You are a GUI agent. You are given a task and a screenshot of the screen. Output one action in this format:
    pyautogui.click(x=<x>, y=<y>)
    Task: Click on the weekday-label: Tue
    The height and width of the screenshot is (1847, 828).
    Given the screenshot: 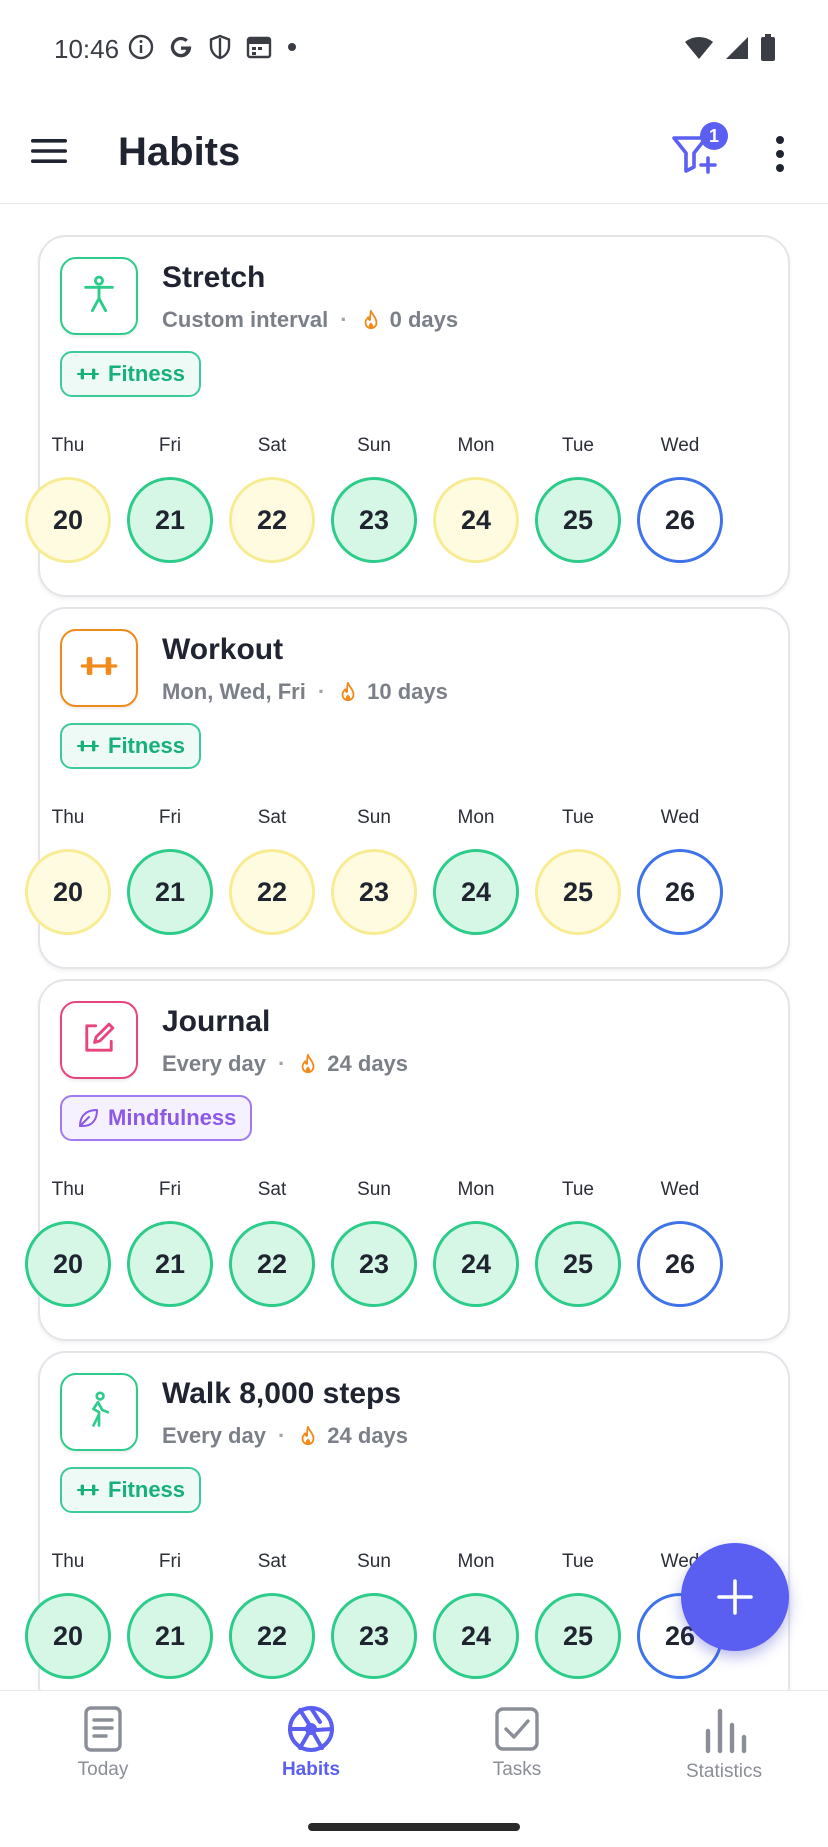 What is the action you would take?
    pyautogui.click(x=578, y=1189)
    